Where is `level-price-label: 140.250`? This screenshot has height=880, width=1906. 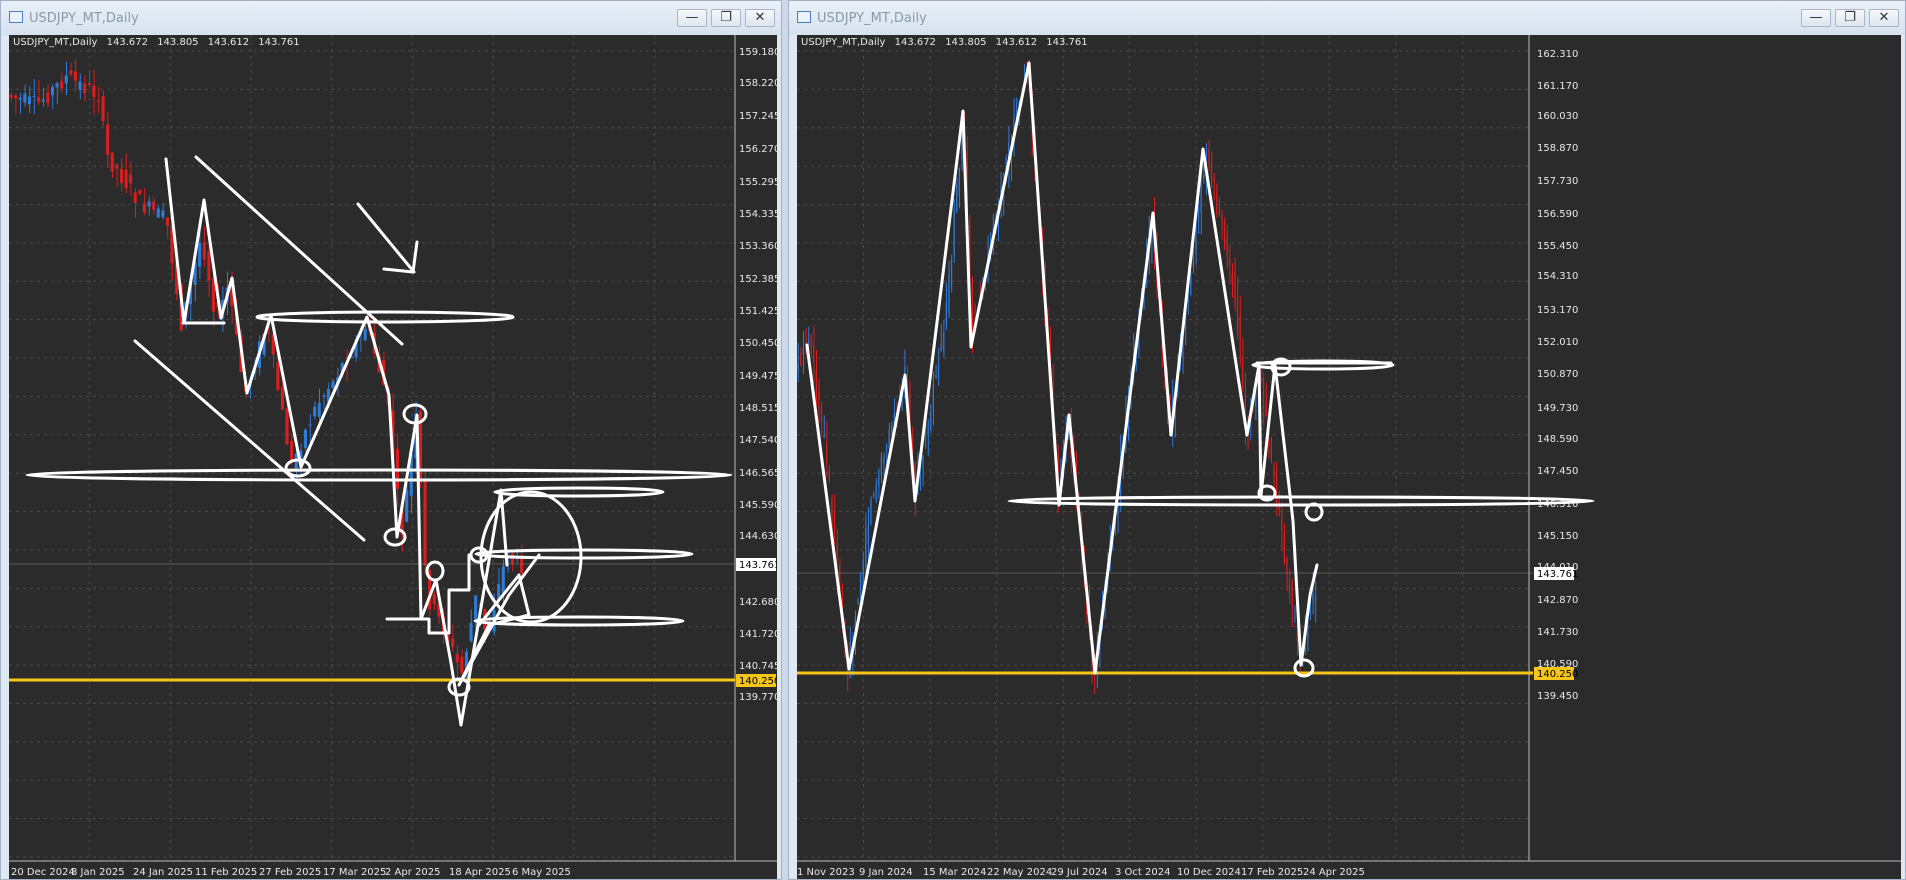
level-price-label: 140.250 is located at coordinates (758, 681).